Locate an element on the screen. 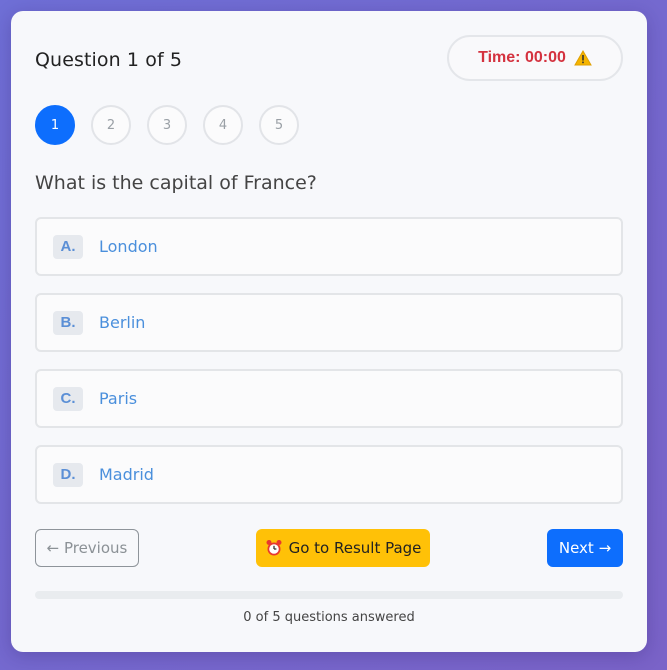 The width and height of the screenshot is (667, 670). previous-button: ← Previous is located at coordinates (87, 548).